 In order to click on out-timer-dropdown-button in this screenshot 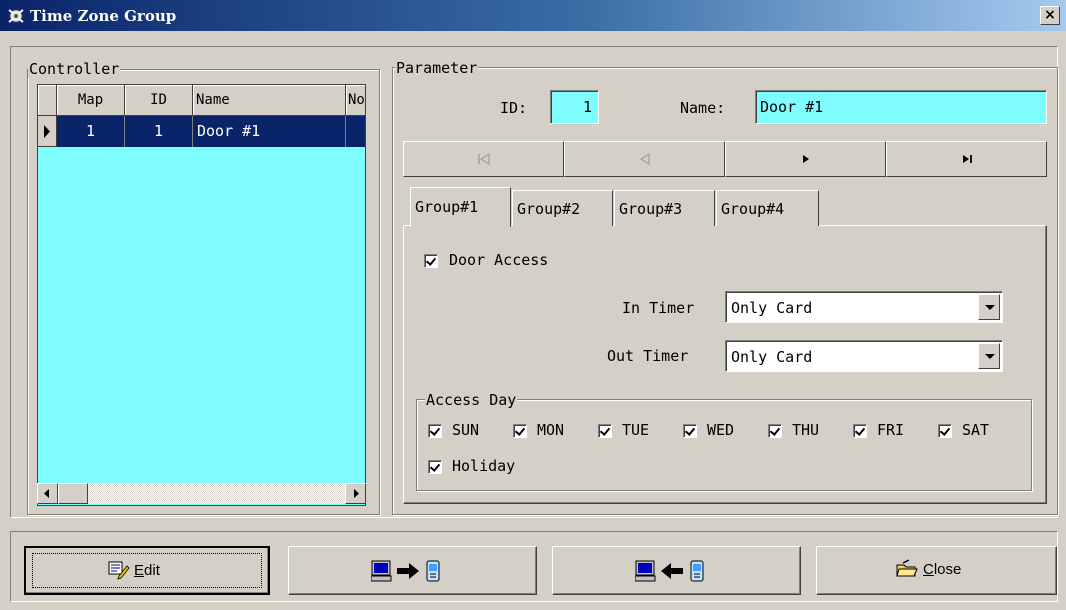, I will do `click(989, 356)`.